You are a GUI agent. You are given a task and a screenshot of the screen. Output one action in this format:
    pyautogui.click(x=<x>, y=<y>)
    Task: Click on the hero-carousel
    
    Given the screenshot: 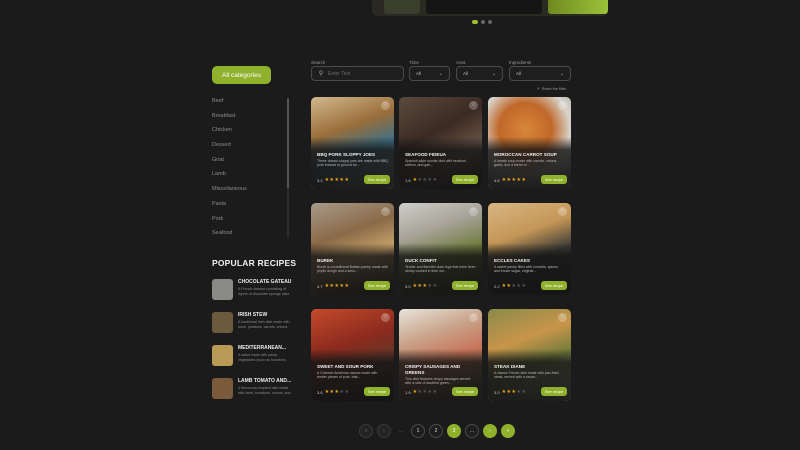 What is the action you would take?
    pyautogui.click(x=490, y=8)
    